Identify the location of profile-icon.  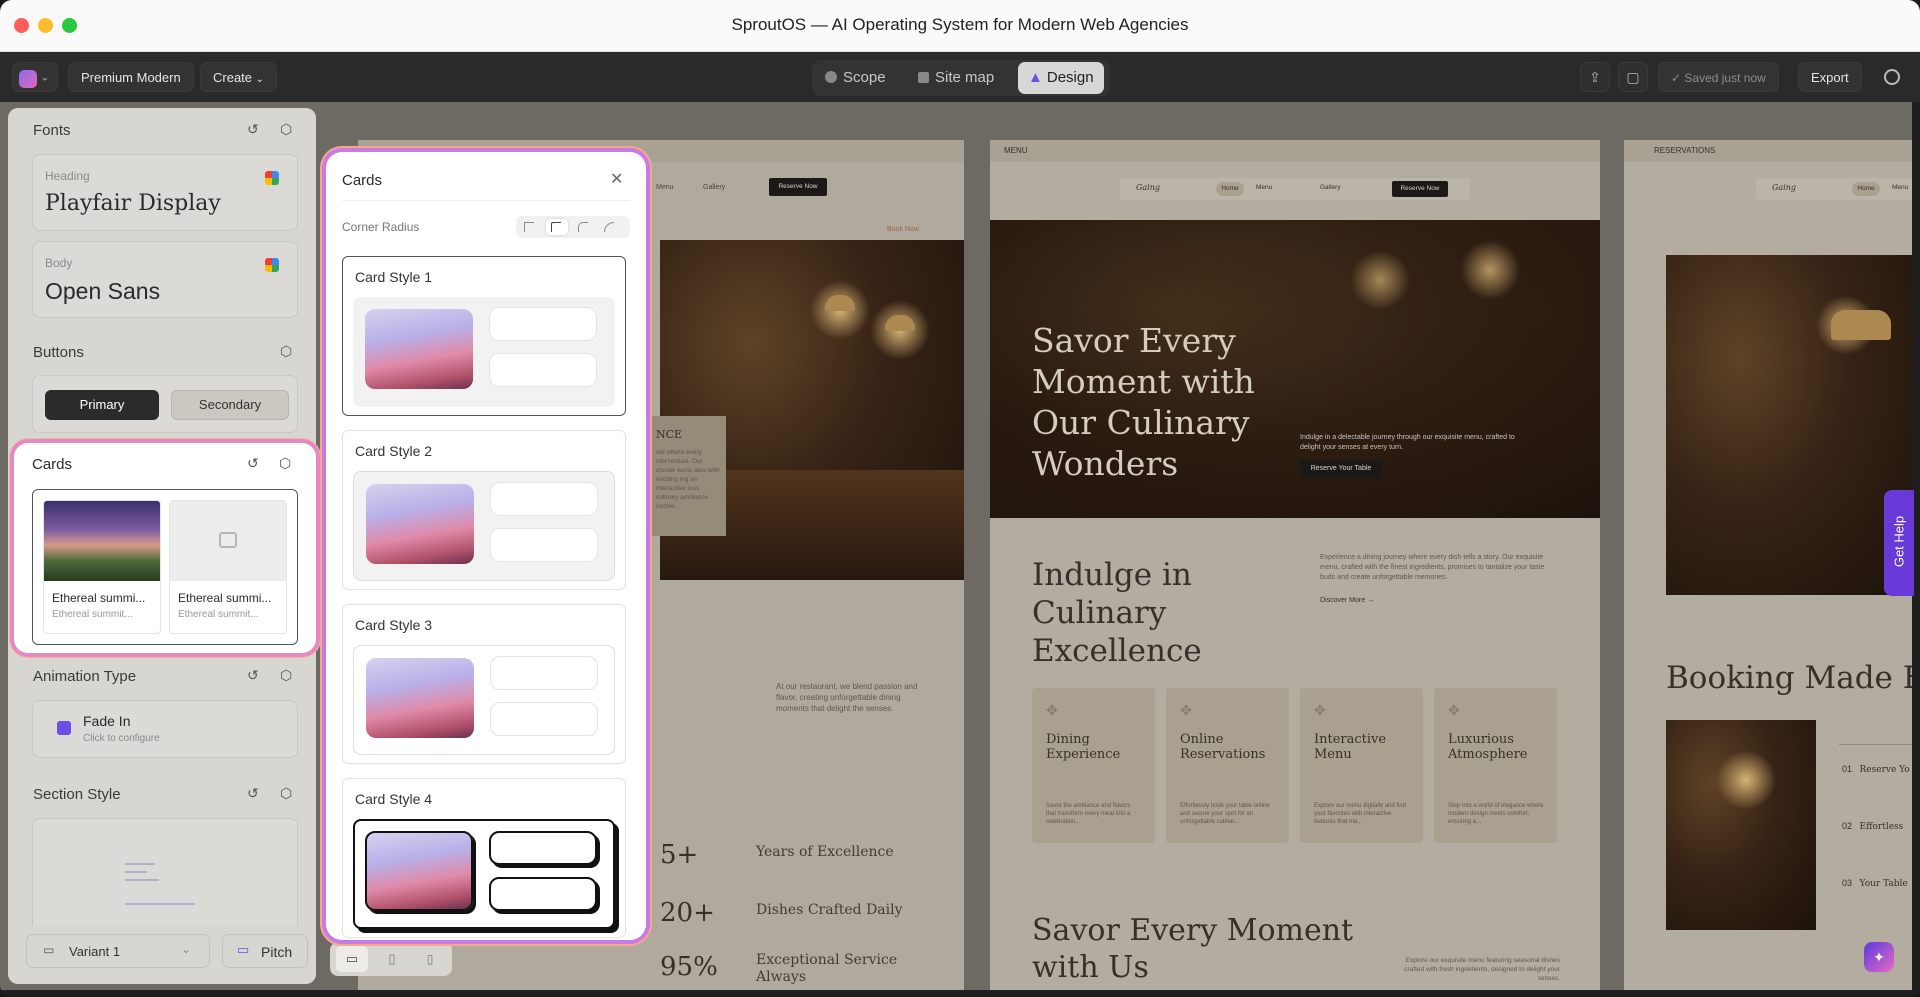
(1892, 77).